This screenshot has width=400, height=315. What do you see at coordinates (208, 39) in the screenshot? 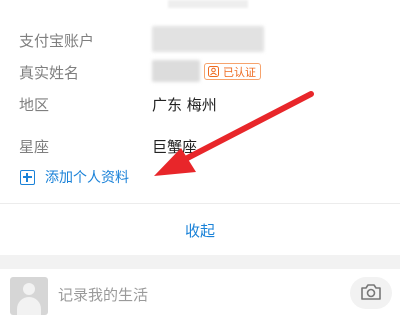
I see `alipay-account-value-blurred` at bounding box center [208, 39].